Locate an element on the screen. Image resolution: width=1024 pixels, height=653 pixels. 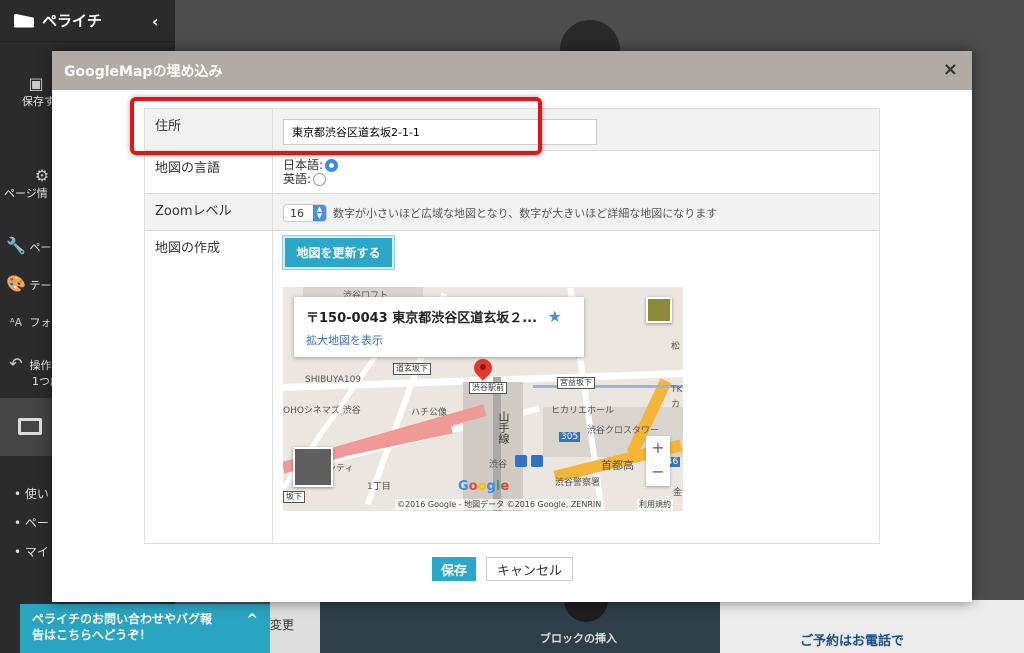
satellite-toggle-icon is located at coordinates (313, 467).